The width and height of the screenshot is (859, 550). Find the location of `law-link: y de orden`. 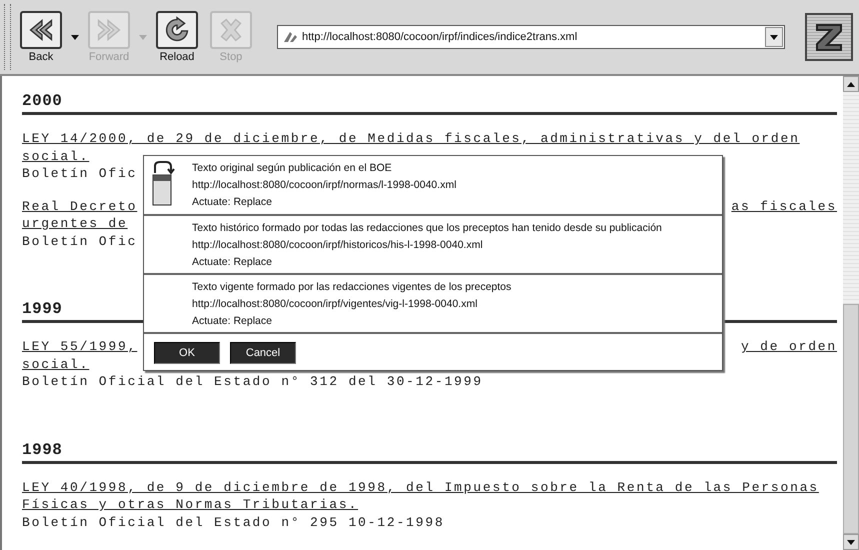

law-link: y de orden is located at coordinates (788, 347).